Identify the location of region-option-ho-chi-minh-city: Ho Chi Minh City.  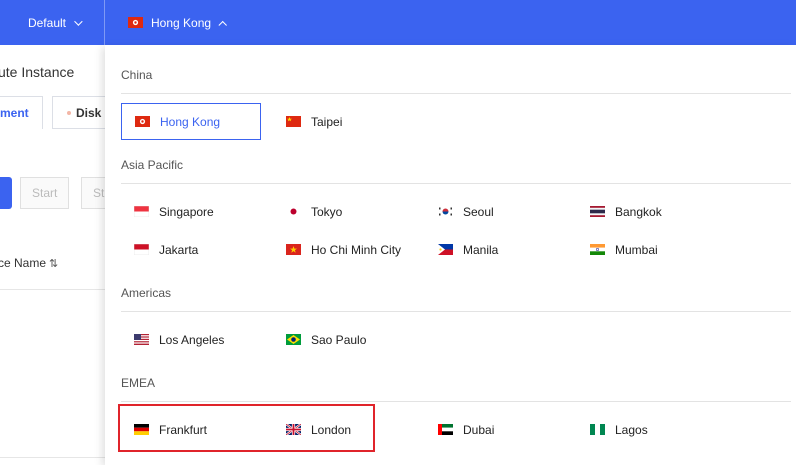
(343, 249).